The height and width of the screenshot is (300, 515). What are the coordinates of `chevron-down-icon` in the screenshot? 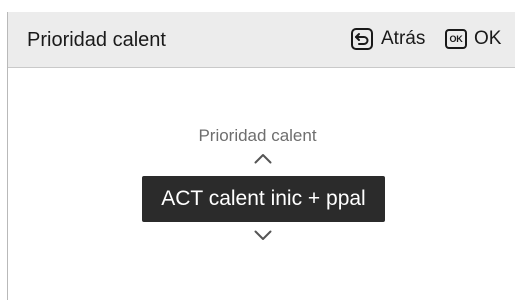 It's located at (263, 235).